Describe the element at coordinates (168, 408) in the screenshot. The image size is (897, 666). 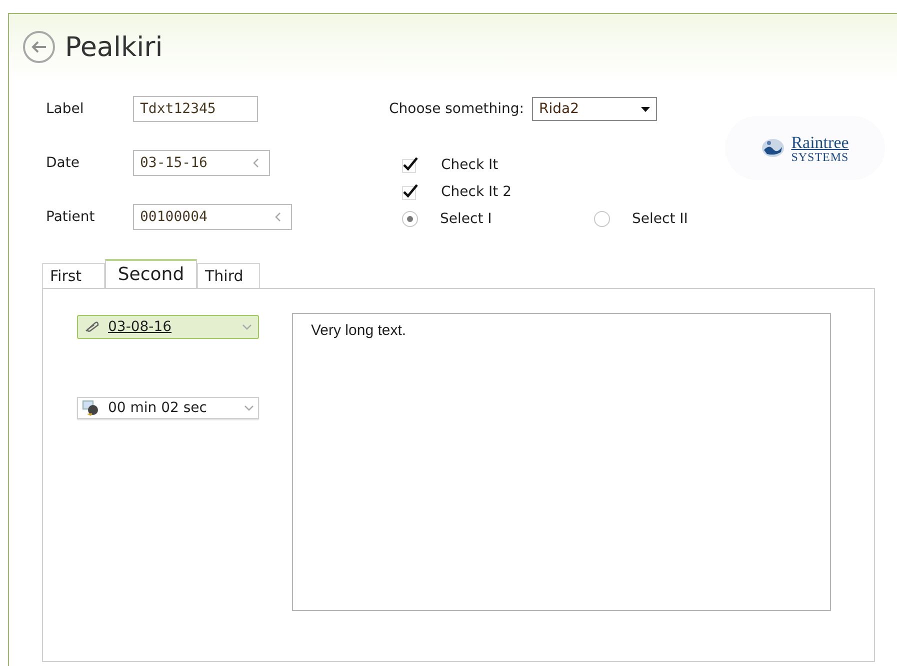
I see `duration-picker: 00 min 02 sec` at that location.